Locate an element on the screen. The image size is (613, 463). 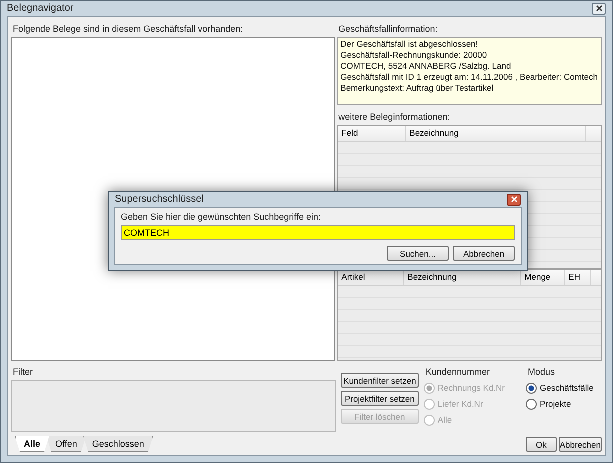
group-label: Modus is located at coordinates (541, 372).